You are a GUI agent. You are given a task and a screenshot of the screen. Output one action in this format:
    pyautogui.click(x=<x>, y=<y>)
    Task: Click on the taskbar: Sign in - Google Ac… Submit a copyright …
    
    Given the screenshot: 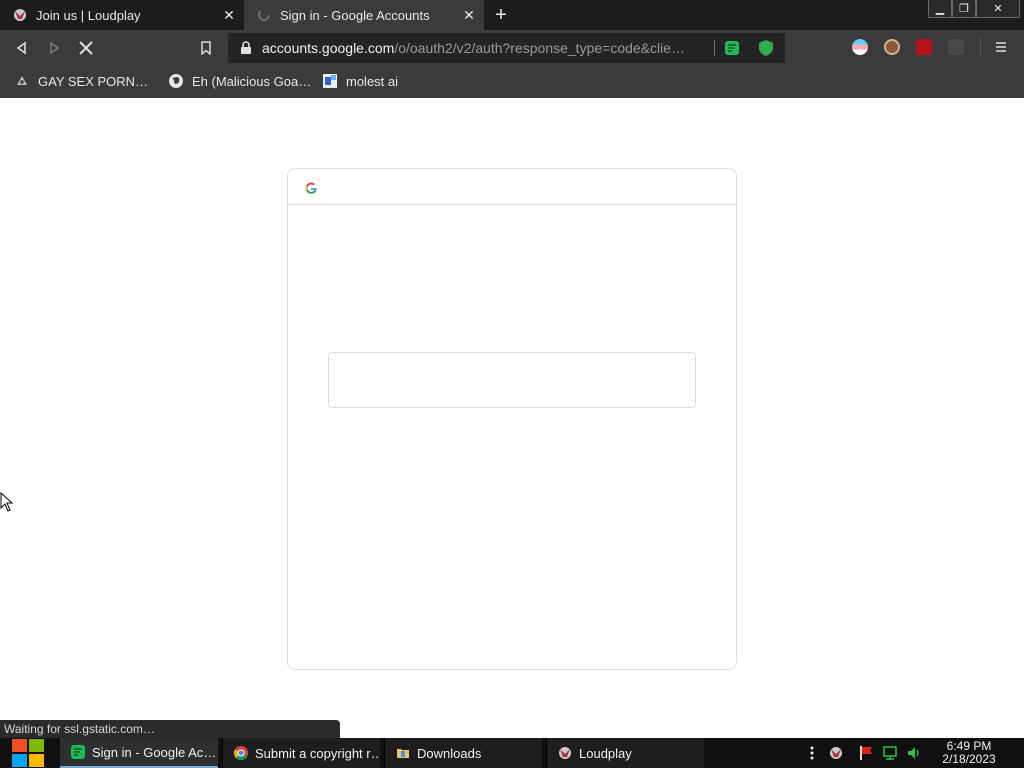 What is the action you would take?
    pyautogui.click(x=512, y=753)
    